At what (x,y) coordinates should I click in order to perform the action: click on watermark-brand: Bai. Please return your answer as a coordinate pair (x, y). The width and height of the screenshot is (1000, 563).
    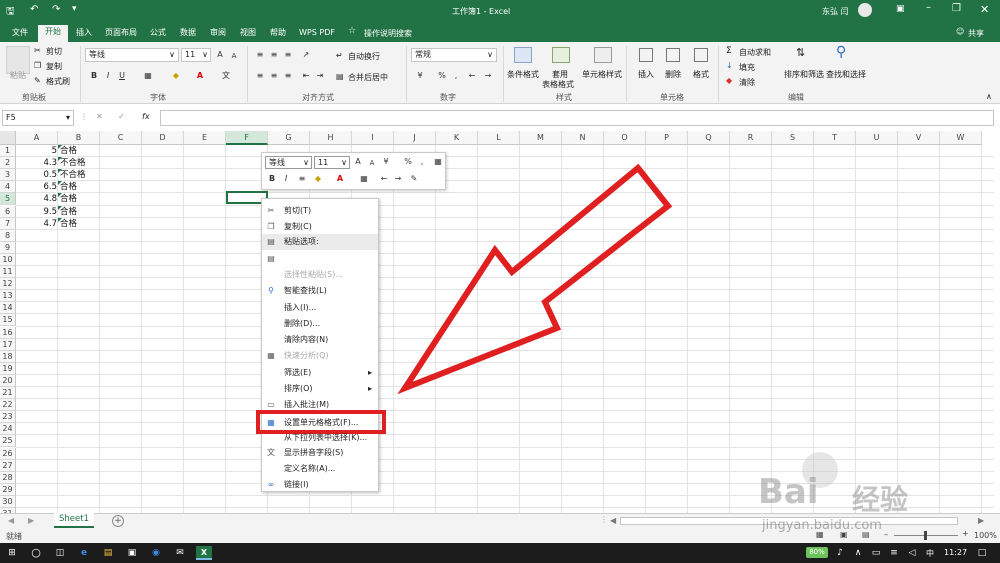
    Looking at the image, I should click on (788, 492).